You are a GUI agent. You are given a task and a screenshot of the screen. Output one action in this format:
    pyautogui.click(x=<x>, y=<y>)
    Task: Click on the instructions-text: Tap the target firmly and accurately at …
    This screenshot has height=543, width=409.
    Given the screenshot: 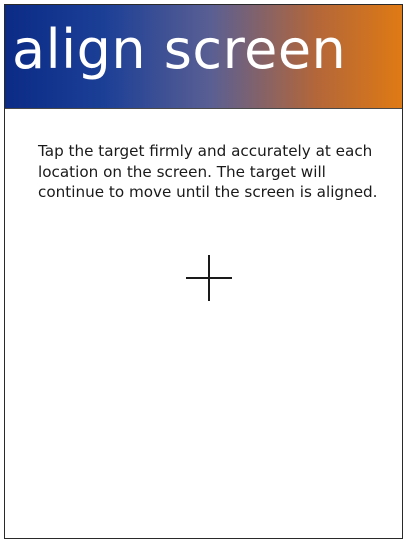 What is the action you would take?
    pyautogui.click(x=208, y=171)
    